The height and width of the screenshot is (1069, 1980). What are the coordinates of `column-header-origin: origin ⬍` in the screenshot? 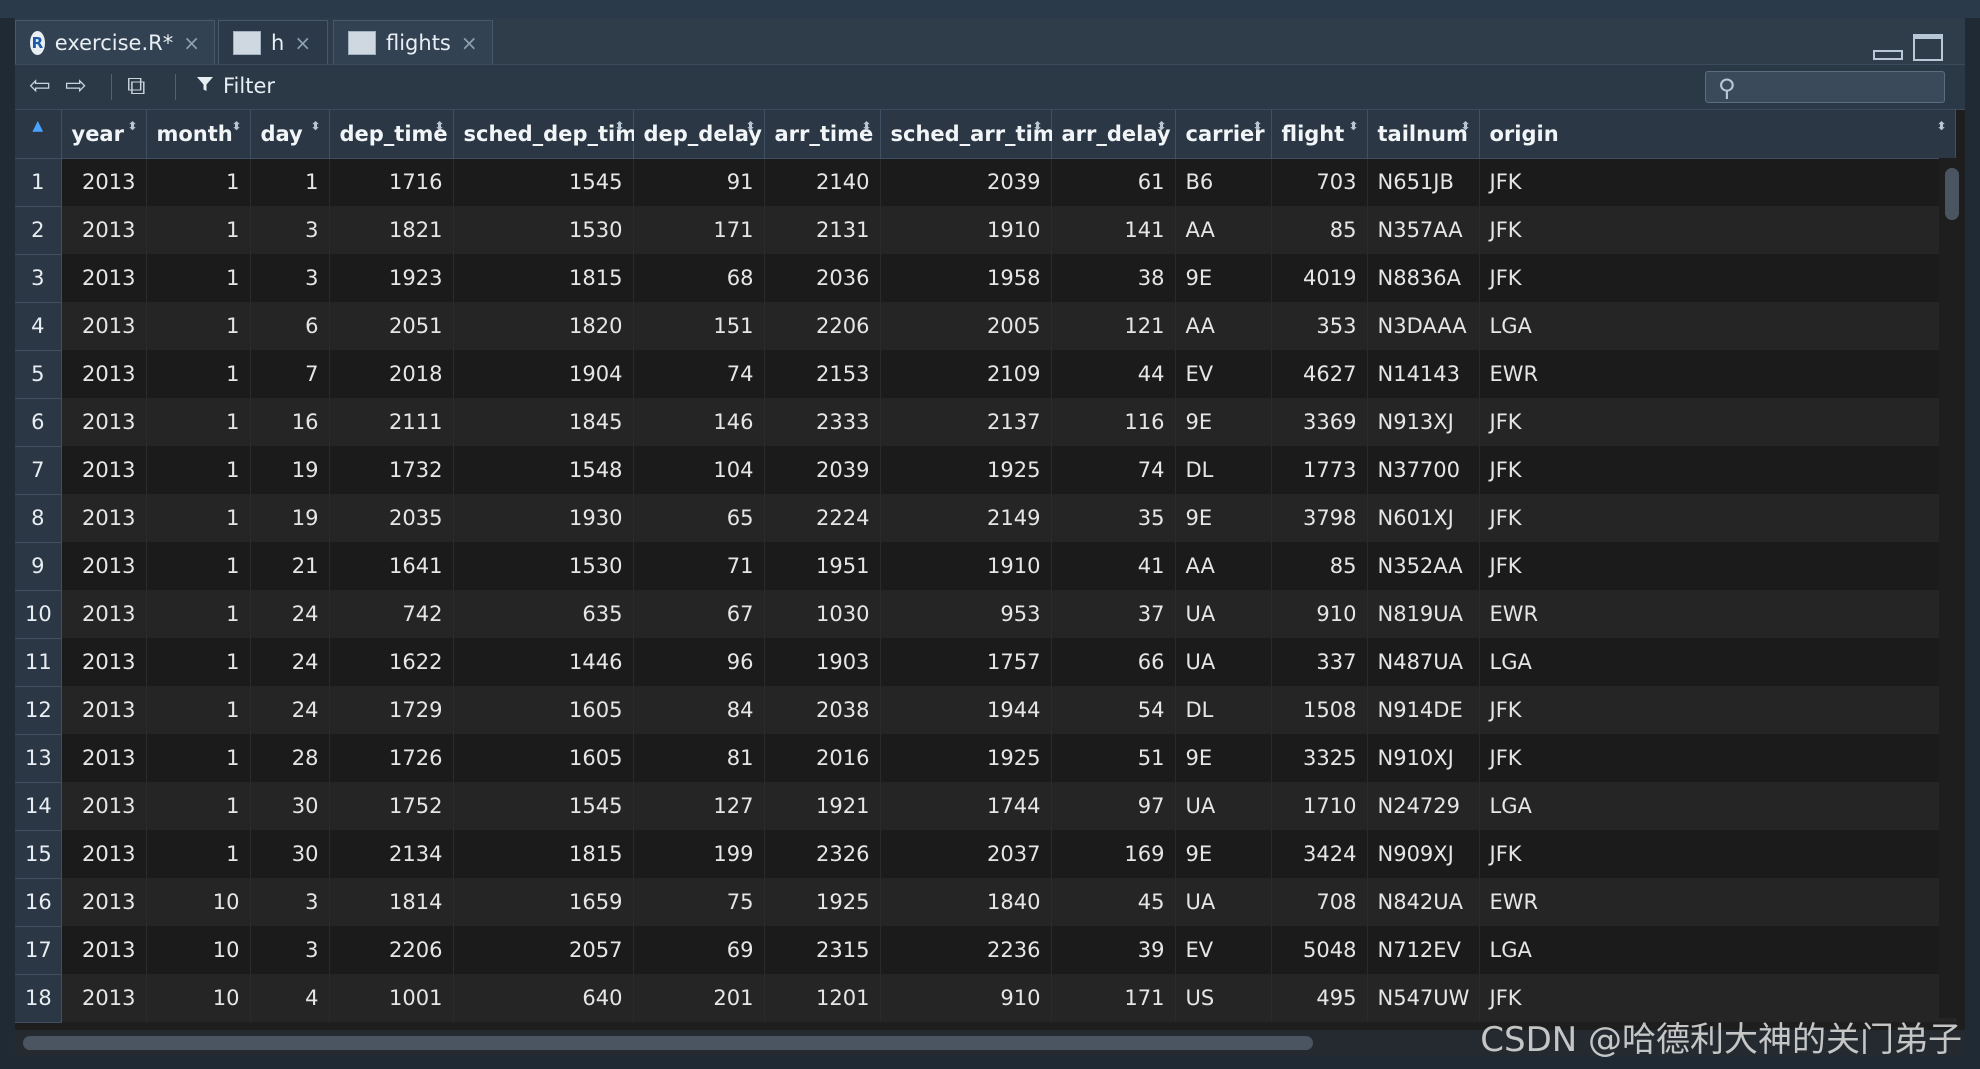 It's located at (1717, 134).